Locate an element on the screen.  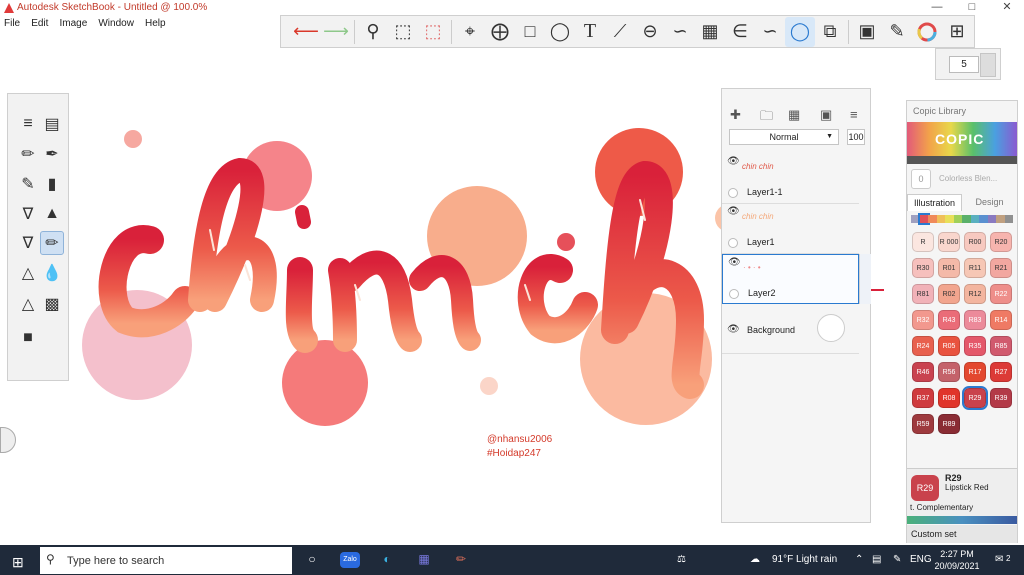
weather-icon: ☁ is located at coordinates (755, 559).